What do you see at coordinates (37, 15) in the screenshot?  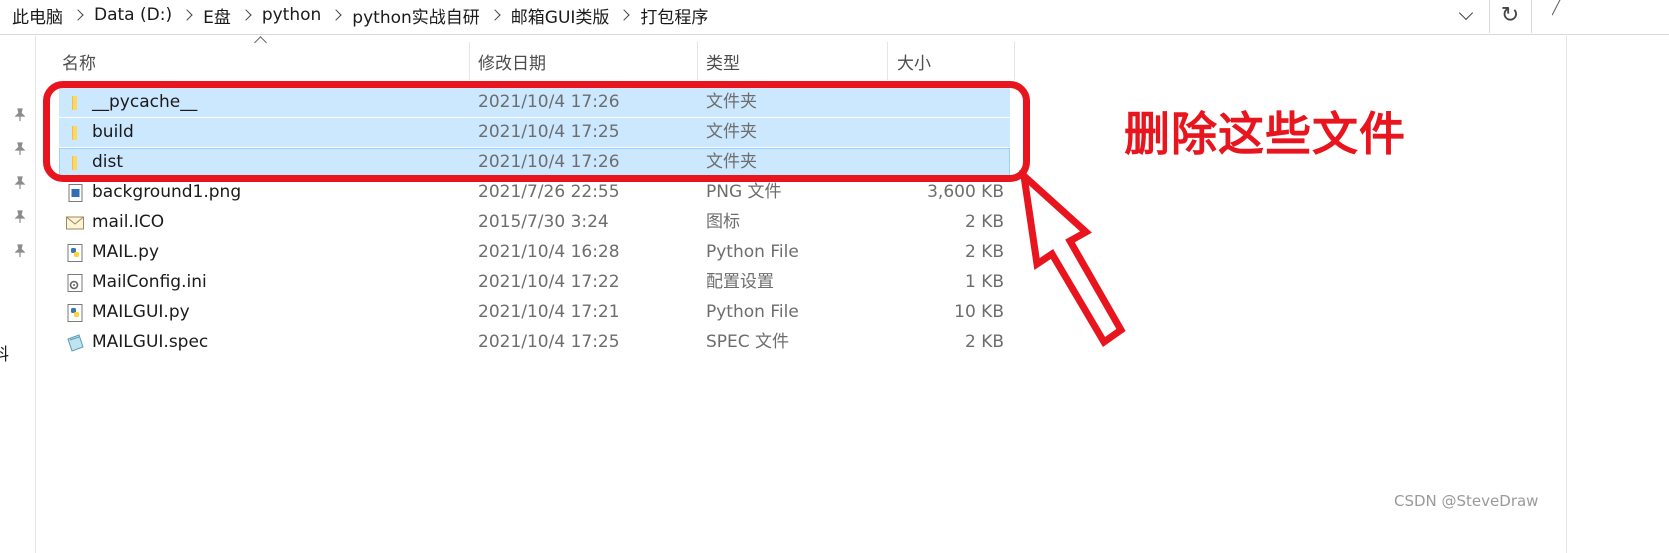 I see `breadcrumb-item: 此电脑` at bounding box center [37, 15].